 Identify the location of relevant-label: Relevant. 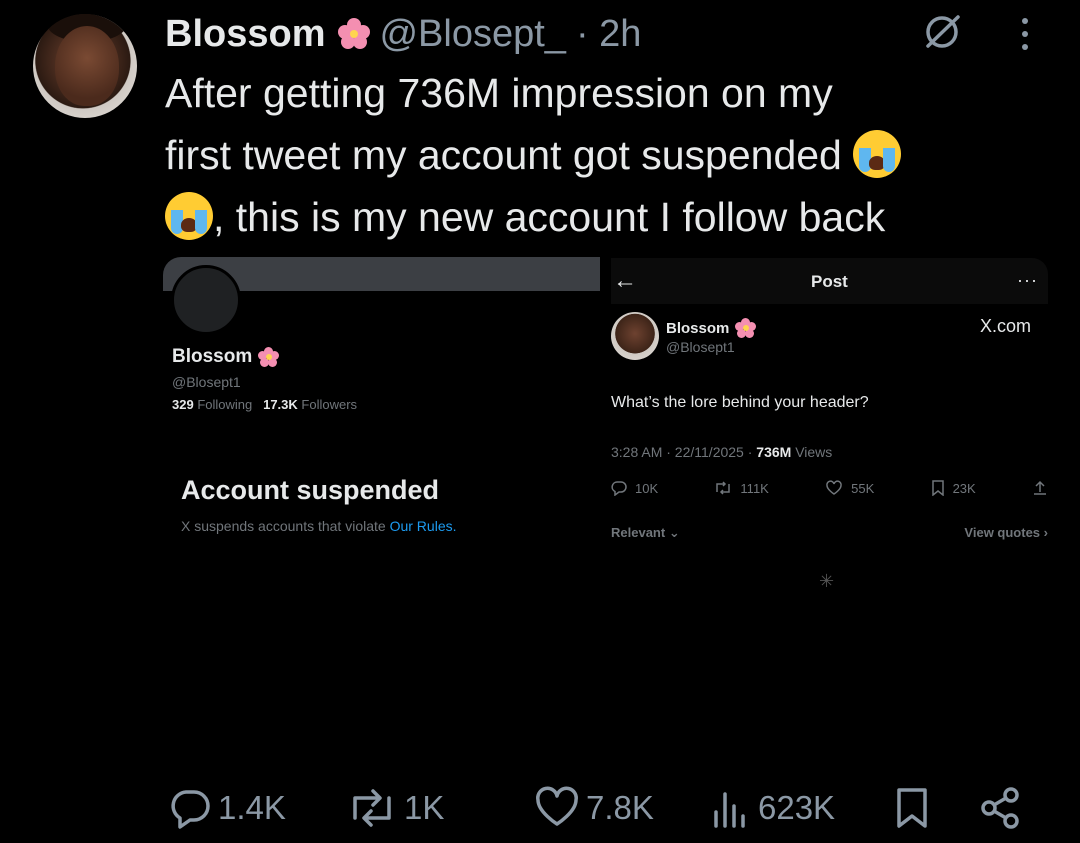
(638, 532).